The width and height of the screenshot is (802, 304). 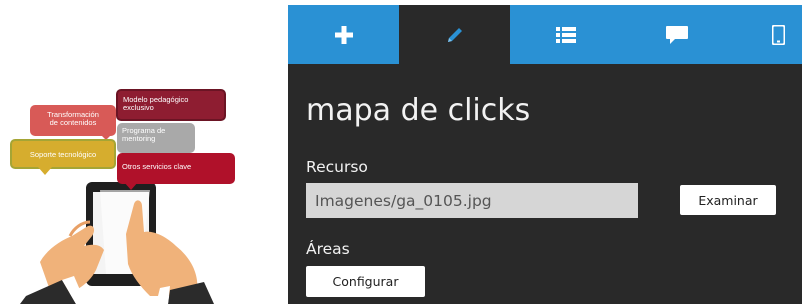 What do you see at coordinates (73, 120) in the screenshot?
I see `bubble-transformacion: Transformación de contenidos` at bounding box center [73, 120].